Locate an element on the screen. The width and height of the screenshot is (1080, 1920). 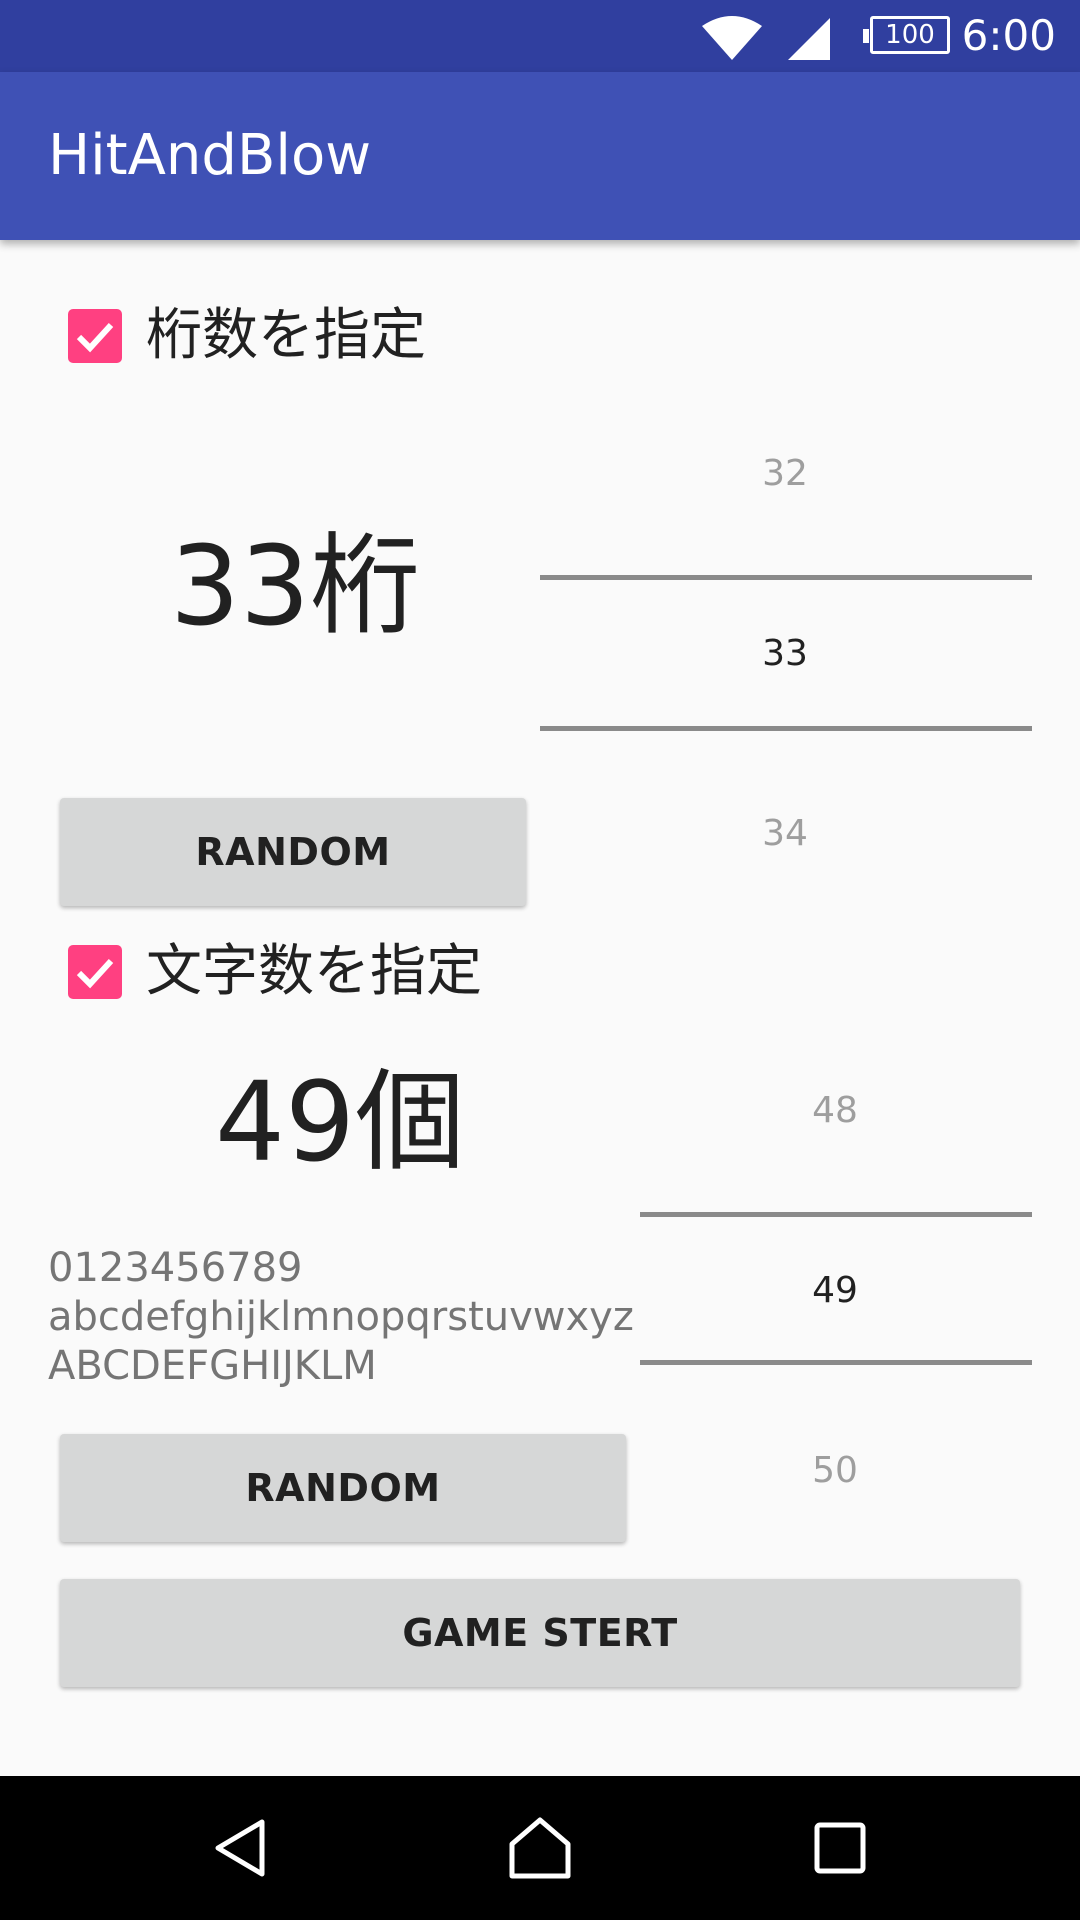
chars-picker-prev: 48 is located at coordinates (835, 1111).